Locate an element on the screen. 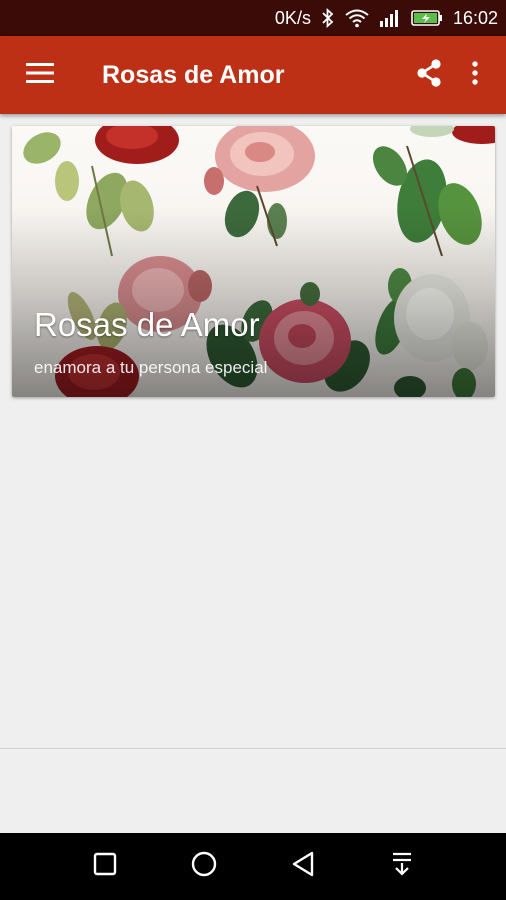 The image size is (506, 900). home-button is located at coordinates (204, 867).